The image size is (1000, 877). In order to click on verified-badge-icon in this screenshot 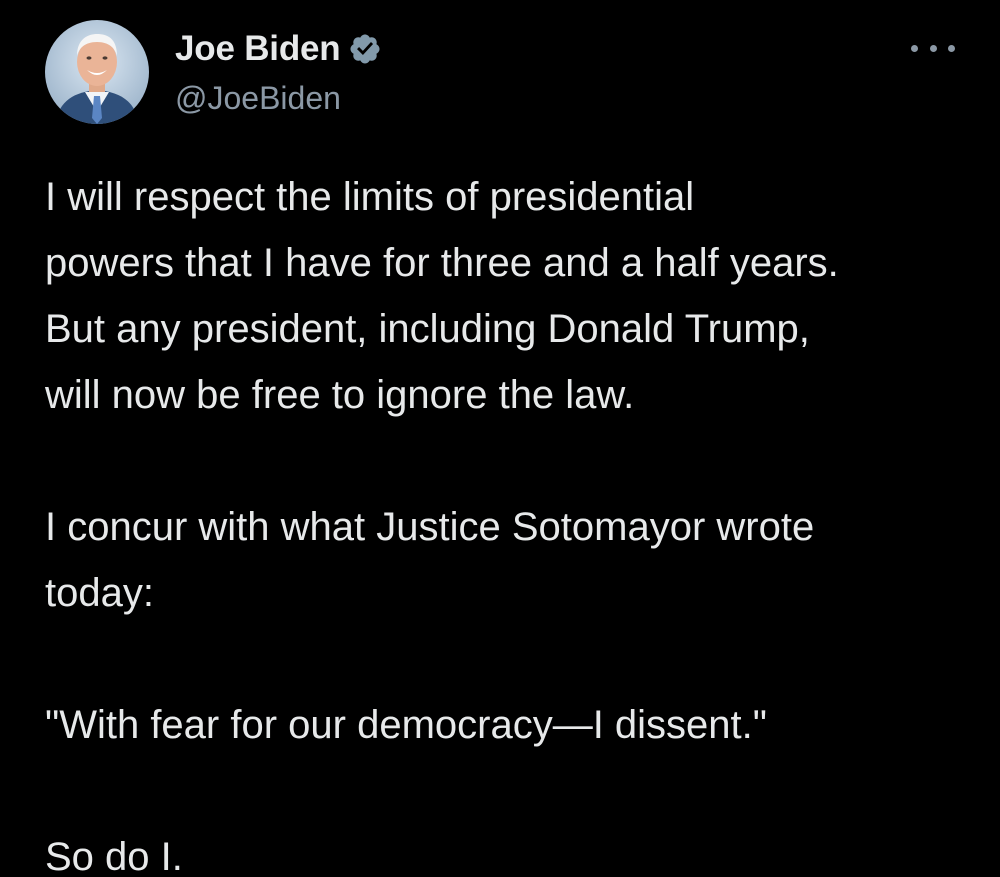, I will do `click(365, 49)`.